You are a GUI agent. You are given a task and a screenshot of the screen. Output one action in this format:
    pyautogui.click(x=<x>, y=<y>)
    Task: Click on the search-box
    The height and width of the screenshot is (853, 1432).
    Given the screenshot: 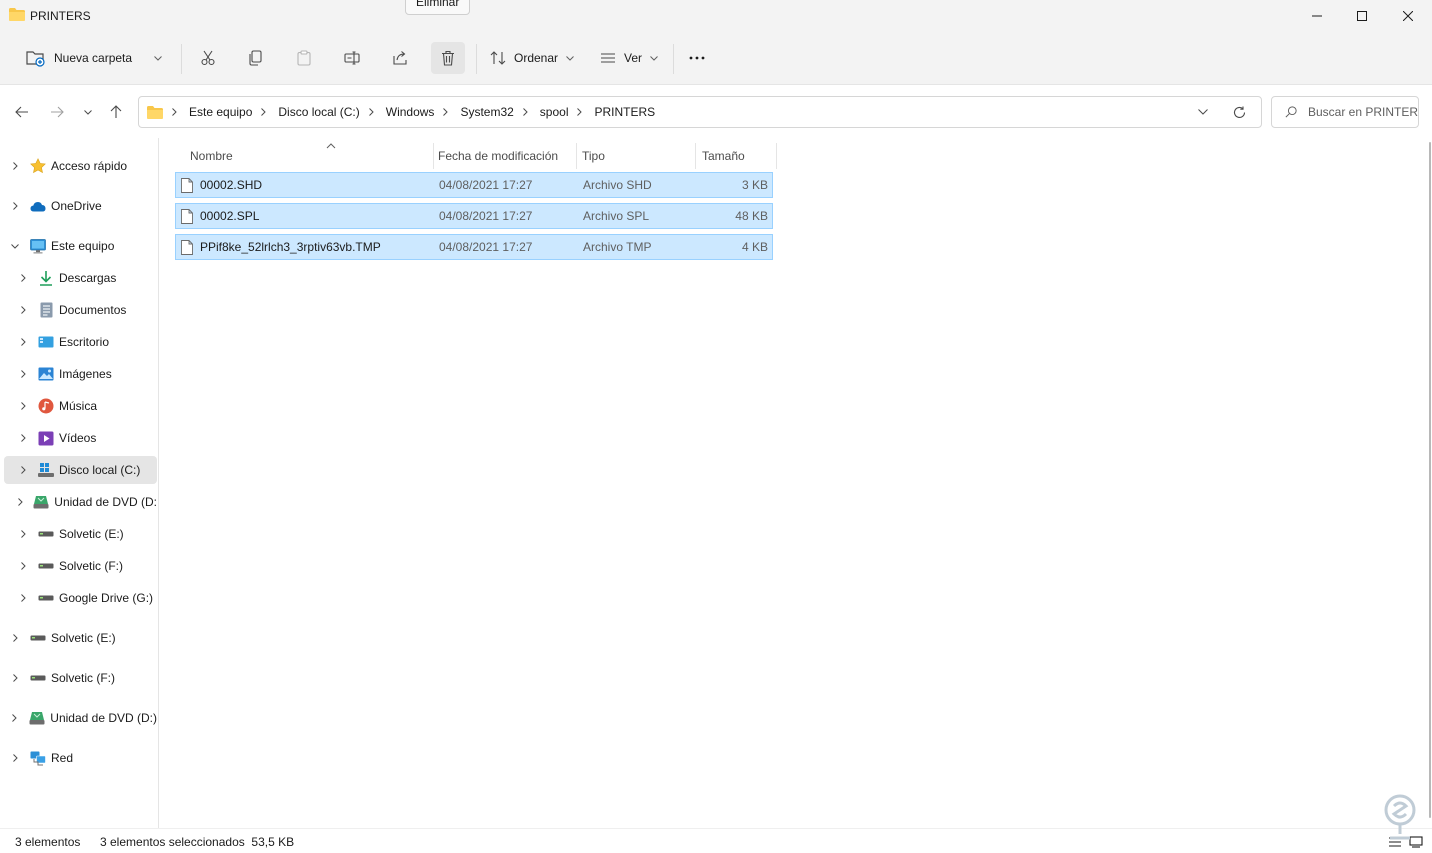 What is the action you would take?
    pyautogui.click(x=1345, y=112)
    